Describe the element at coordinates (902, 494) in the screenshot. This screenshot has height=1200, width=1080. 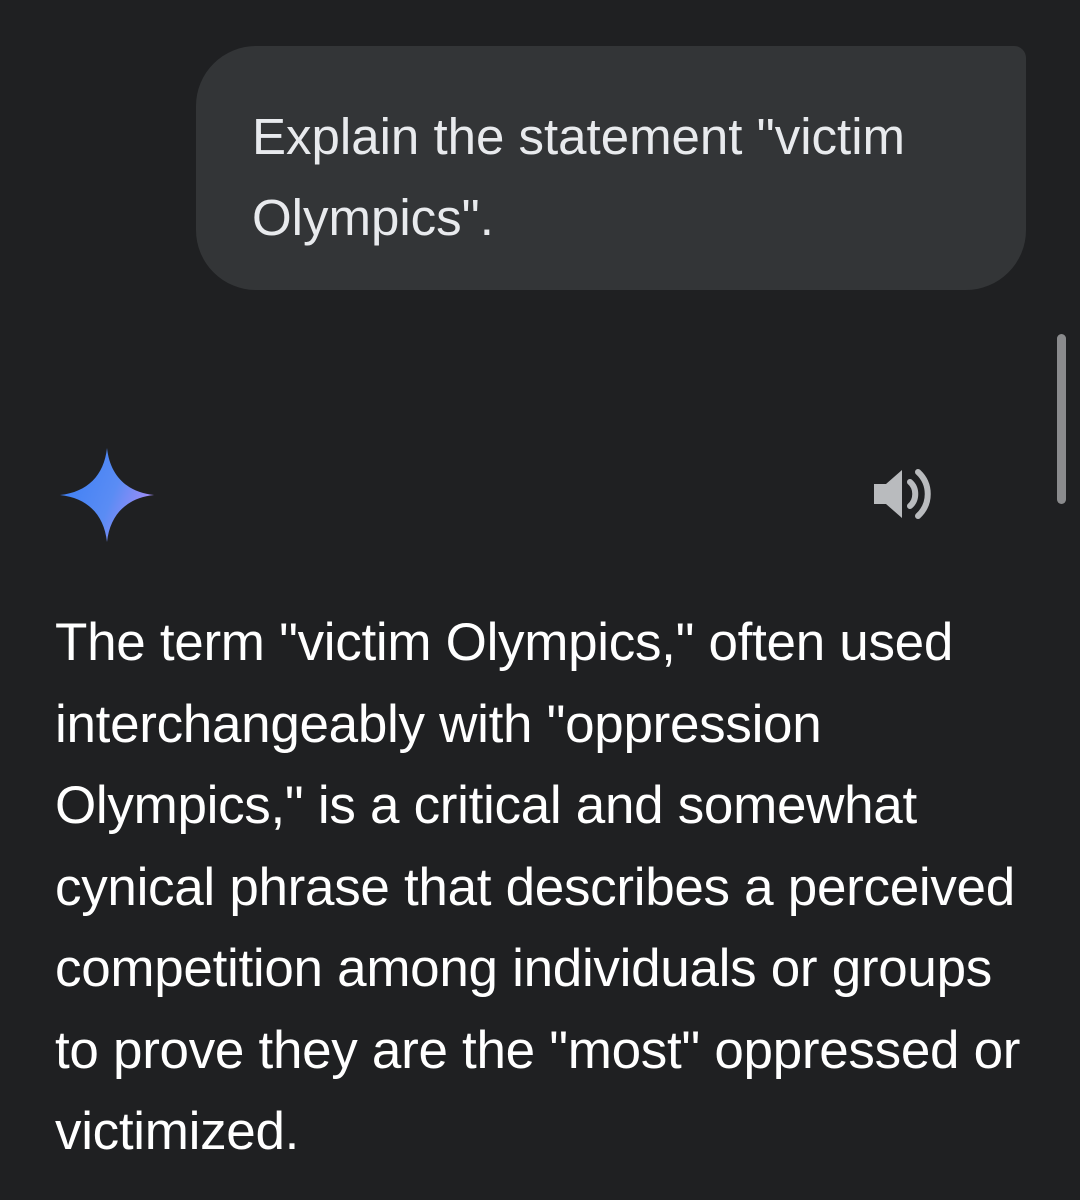
I see `speaker-icon` at that location.